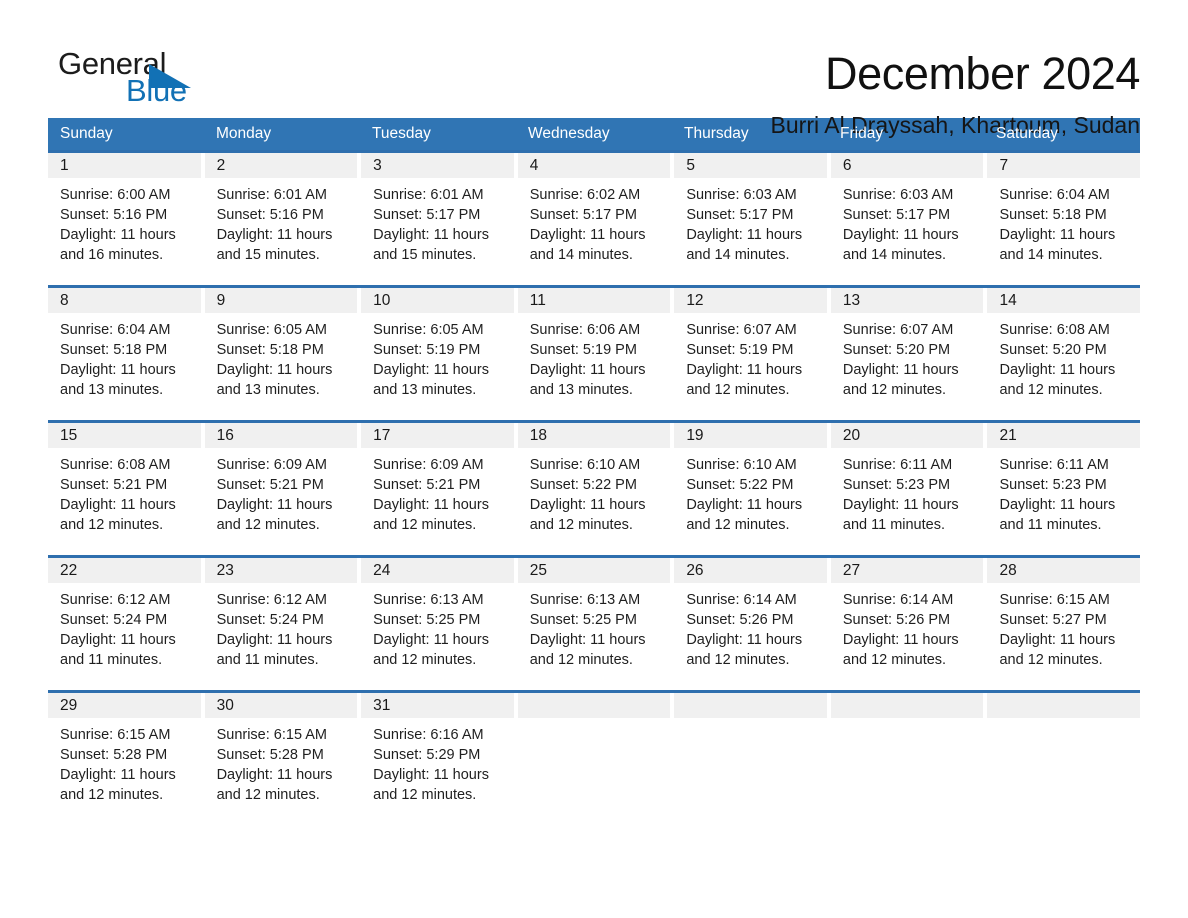  Describe the element at coordinates (596, 300) in the screenshot. I see `day-number-11: 11` at that location.